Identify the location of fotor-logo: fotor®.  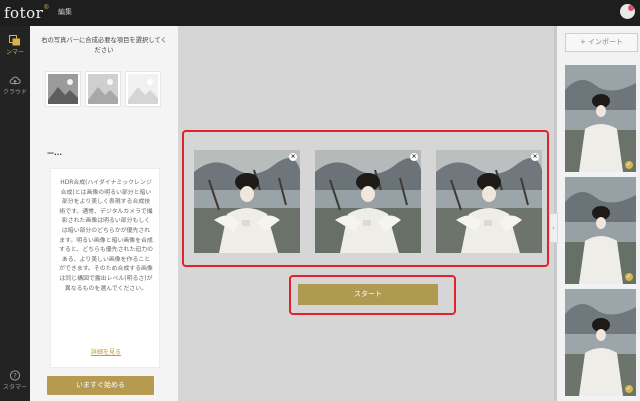
(27, 13).